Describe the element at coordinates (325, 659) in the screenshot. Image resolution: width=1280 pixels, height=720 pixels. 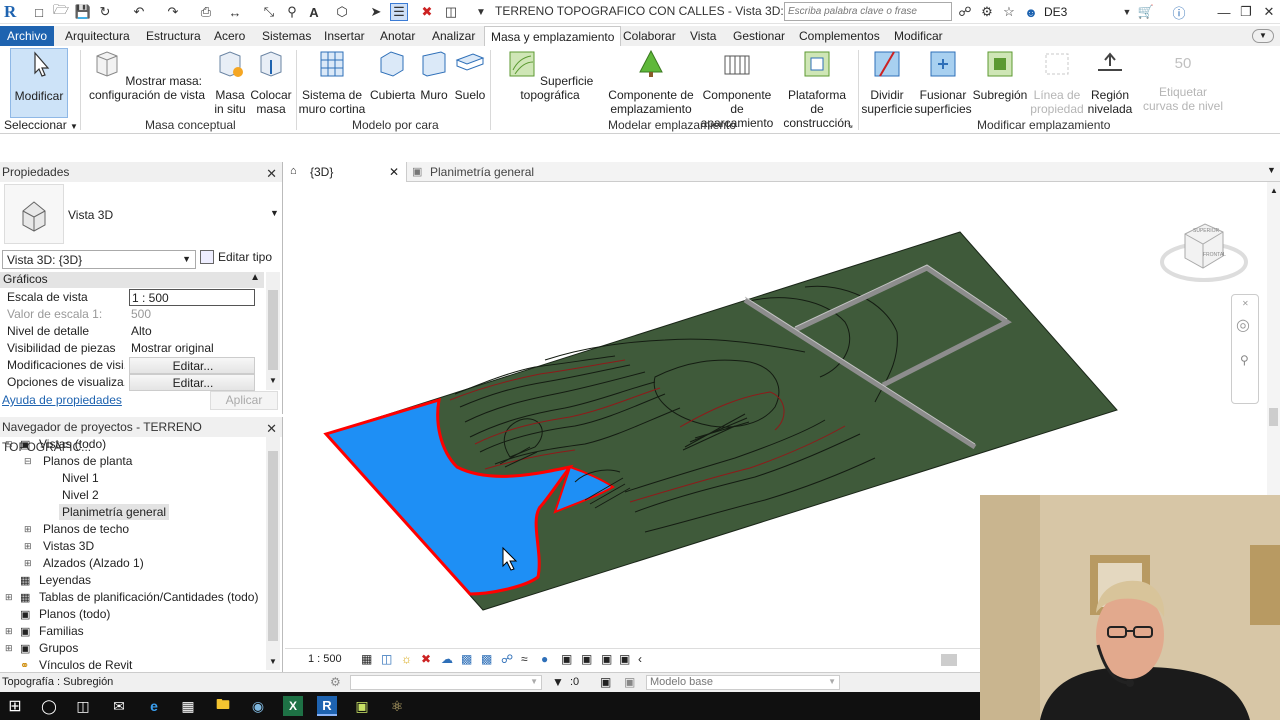
I see `view-scale-control: 1 : 500` at that location.